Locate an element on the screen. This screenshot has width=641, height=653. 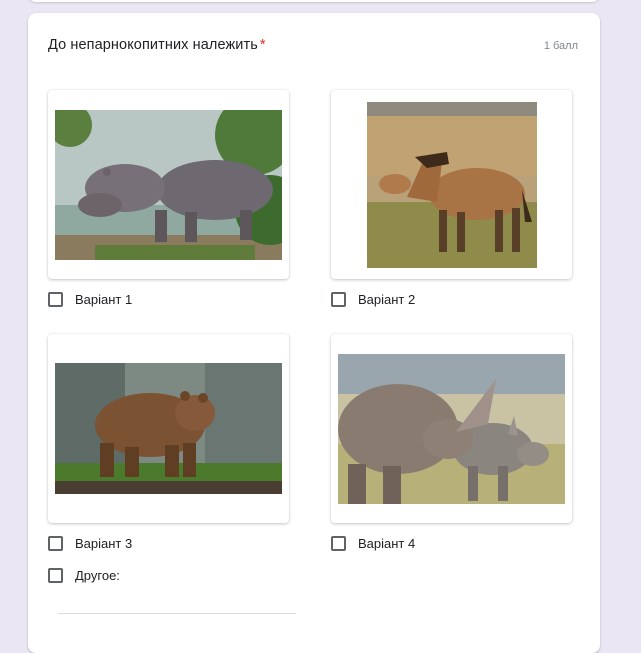
option-row-3: Варіант 3 is located at coordinates (90, 543).